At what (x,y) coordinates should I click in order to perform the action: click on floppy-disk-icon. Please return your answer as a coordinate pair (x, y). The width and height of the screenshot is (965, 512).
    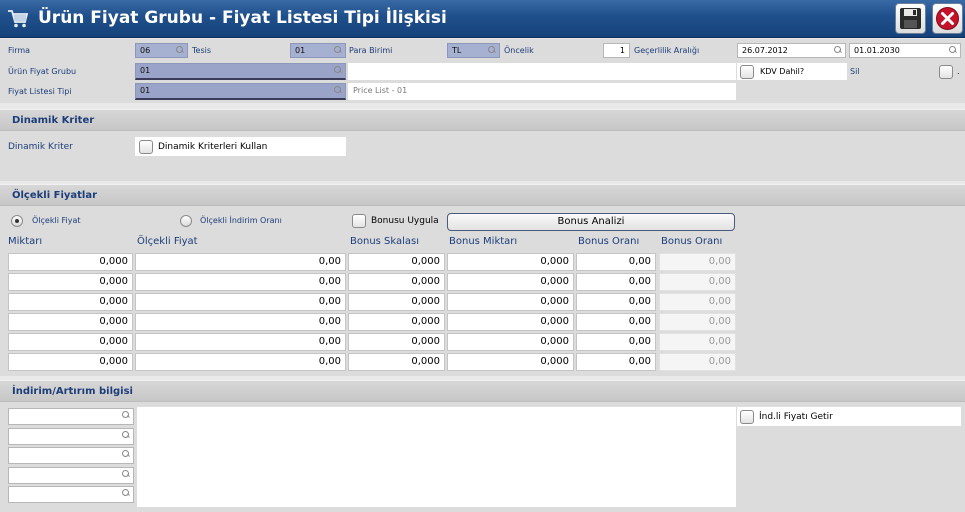
    Looking at the image, I should click on (910, 18).